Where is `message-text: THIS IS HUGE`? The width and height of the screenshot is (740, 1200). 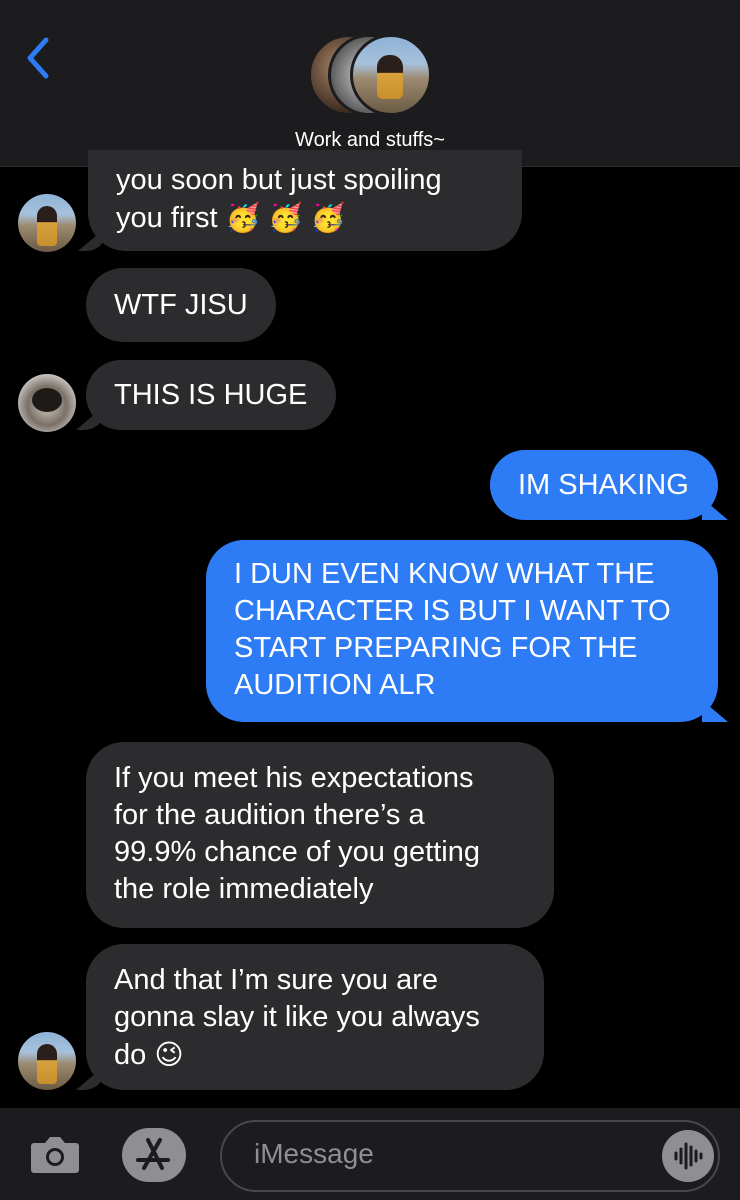 message-text: THIS IS HUGE is located at coordinates (211, 395).